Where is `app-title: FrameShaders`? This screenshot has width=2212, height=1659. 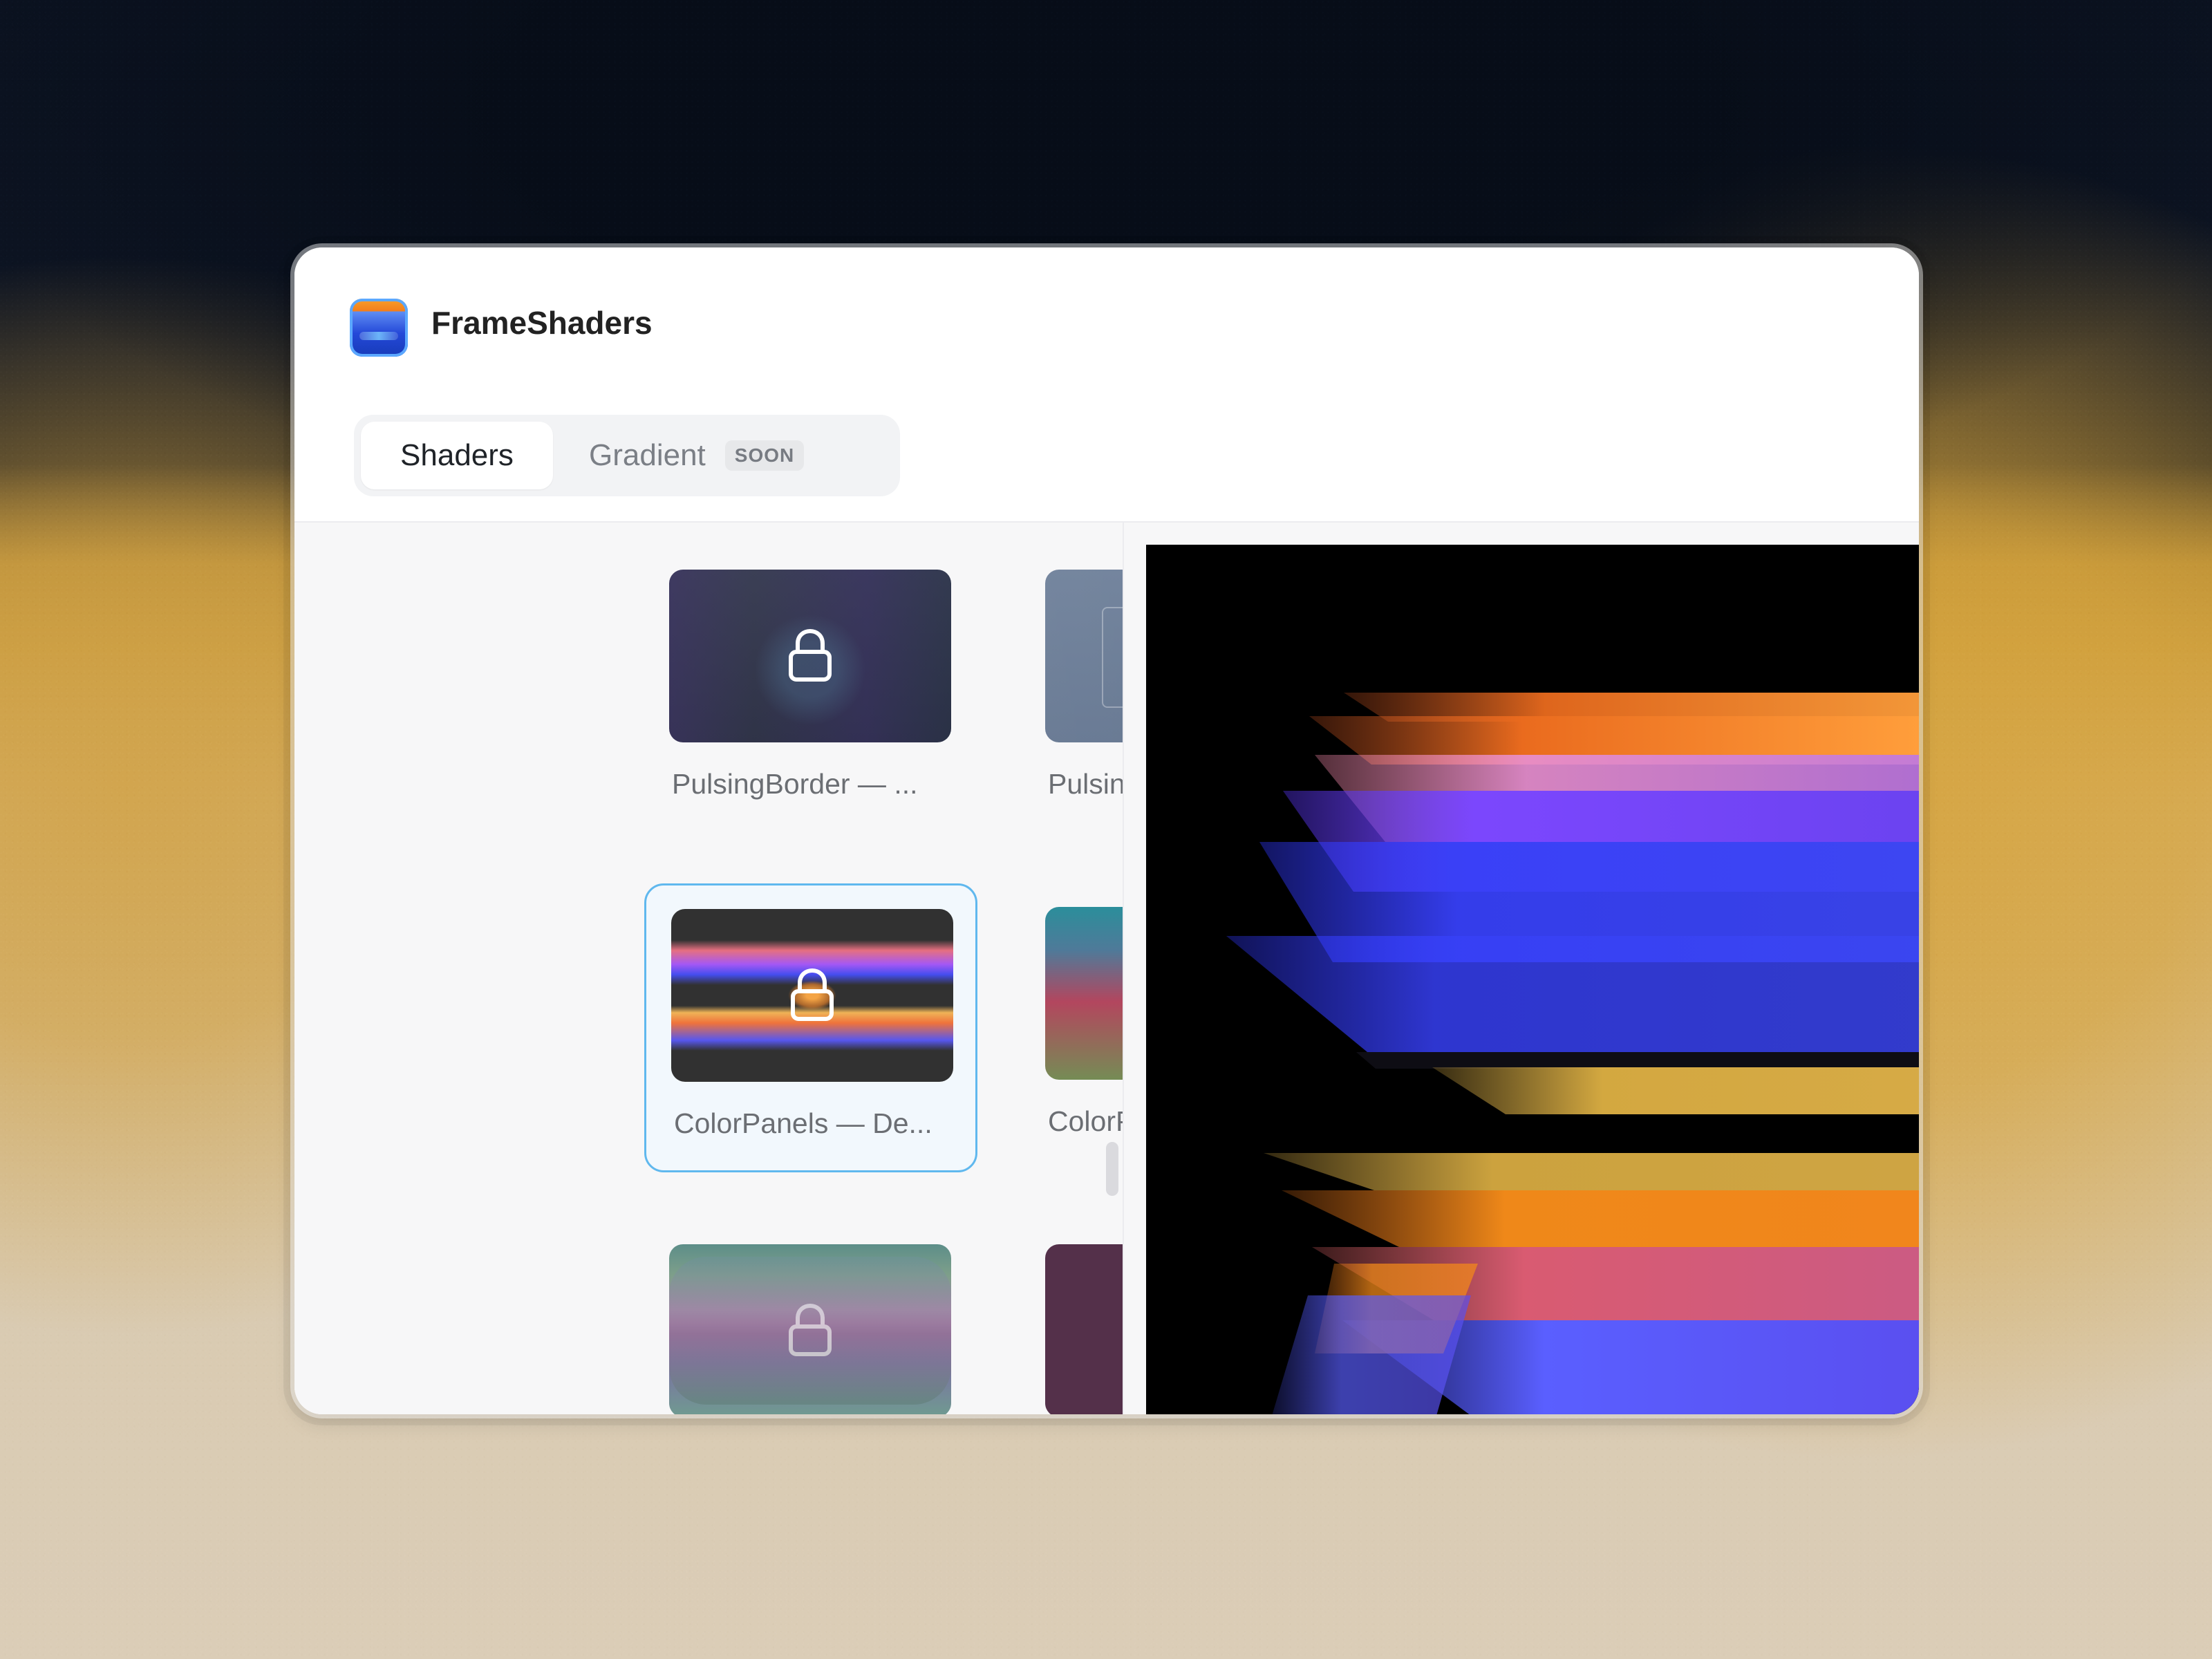
app-title: FrameShaders is located at coordinates (542, 323).